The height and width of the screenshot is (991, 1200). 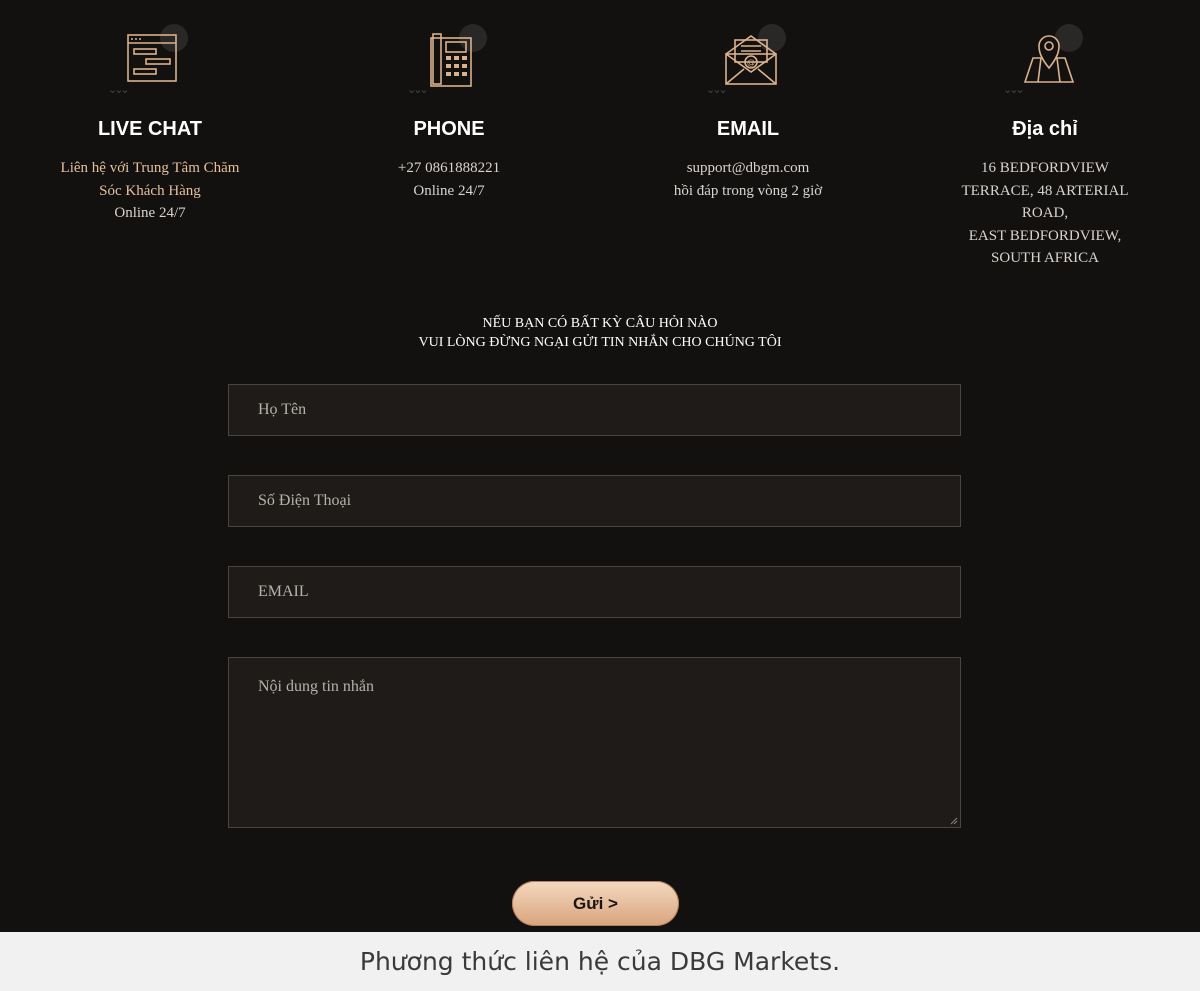 What do you see at coordinates (600, 961) in the screenshot?
I see `image-caption: Phương thức liên hệ của DBG Markets.` at bounding box center [600, 961].